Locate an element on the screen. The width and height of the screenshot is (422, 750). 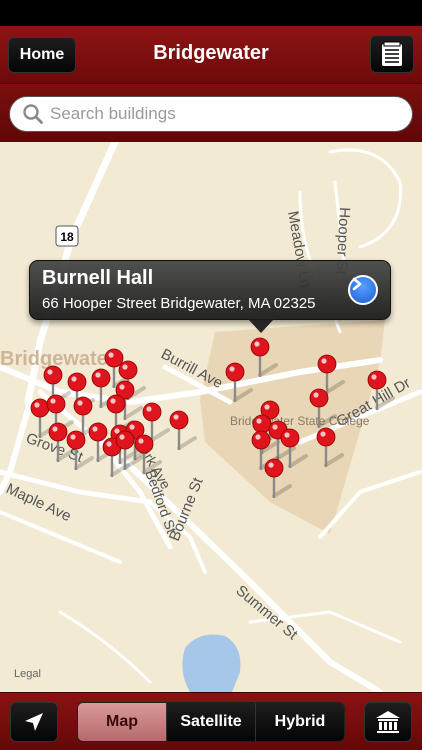
search-field is located at coordinates (211, 114).